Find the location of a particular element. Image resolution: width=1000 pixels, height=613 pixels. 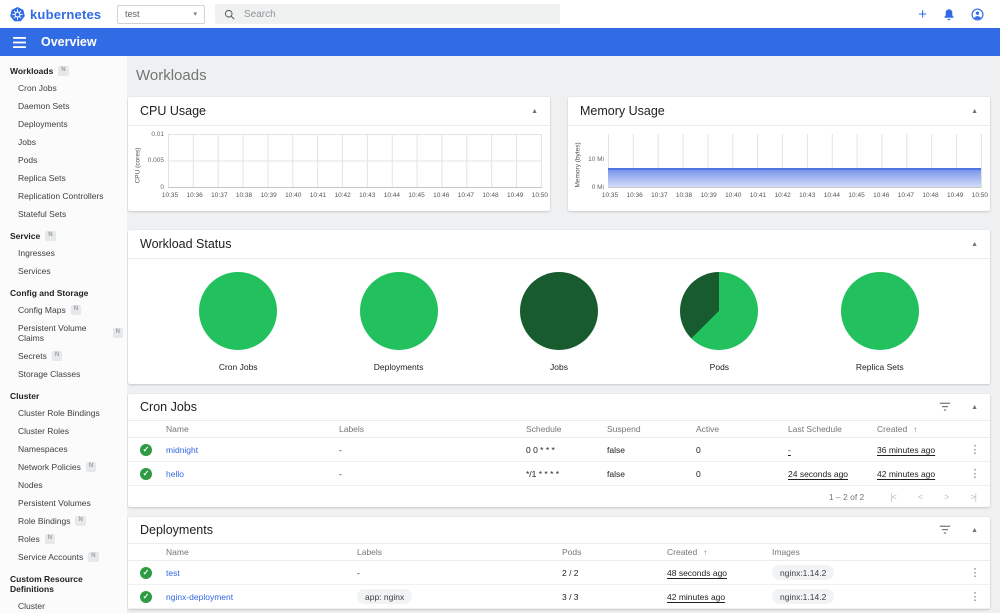

kubernetes-helm-icon is located at coordinates (17, 13).